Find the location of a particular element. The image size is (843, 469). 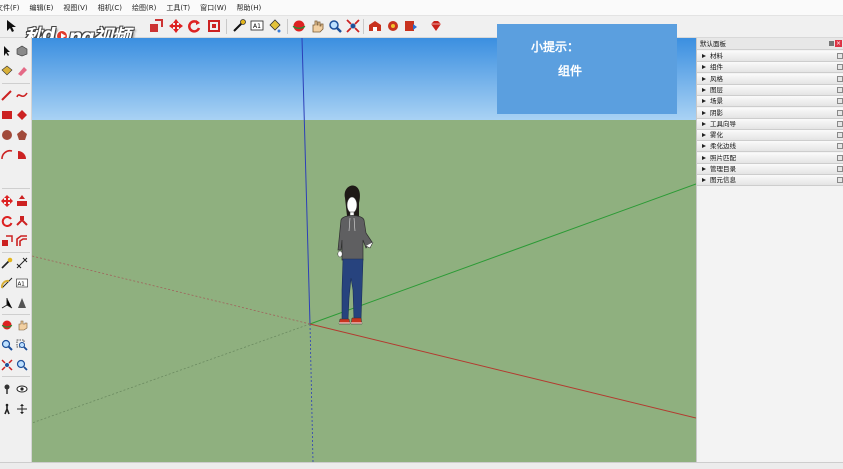

zoom-window-icon is located at coordinates (22, 345).